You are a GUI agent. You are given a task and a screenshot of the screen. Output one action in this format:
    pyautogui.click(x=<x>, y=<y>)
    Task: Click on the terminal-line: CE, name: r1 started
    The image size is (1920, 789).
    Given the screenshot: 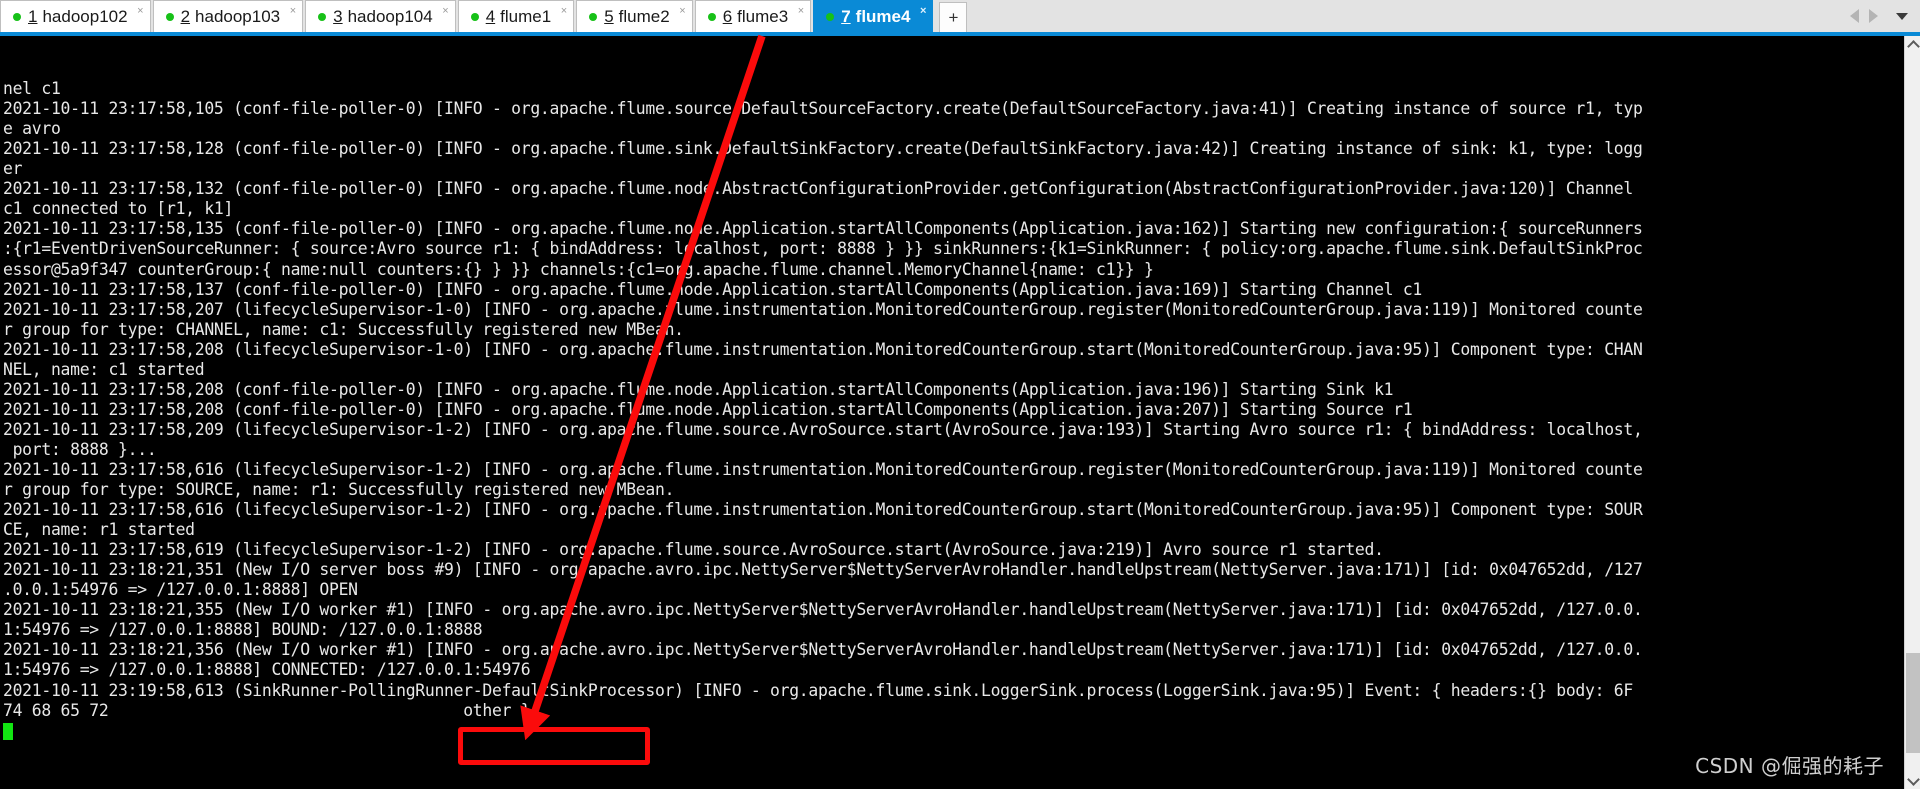 What is the action you would take?
    pyautogui.click(x=99, y=530)
    